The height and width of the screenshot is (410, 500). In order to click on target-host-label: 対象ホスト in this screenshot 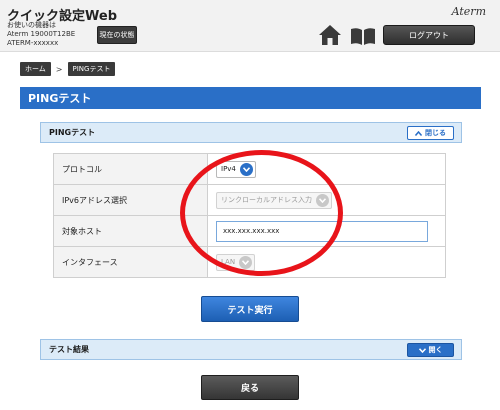, I will do `click(130, 231)`.